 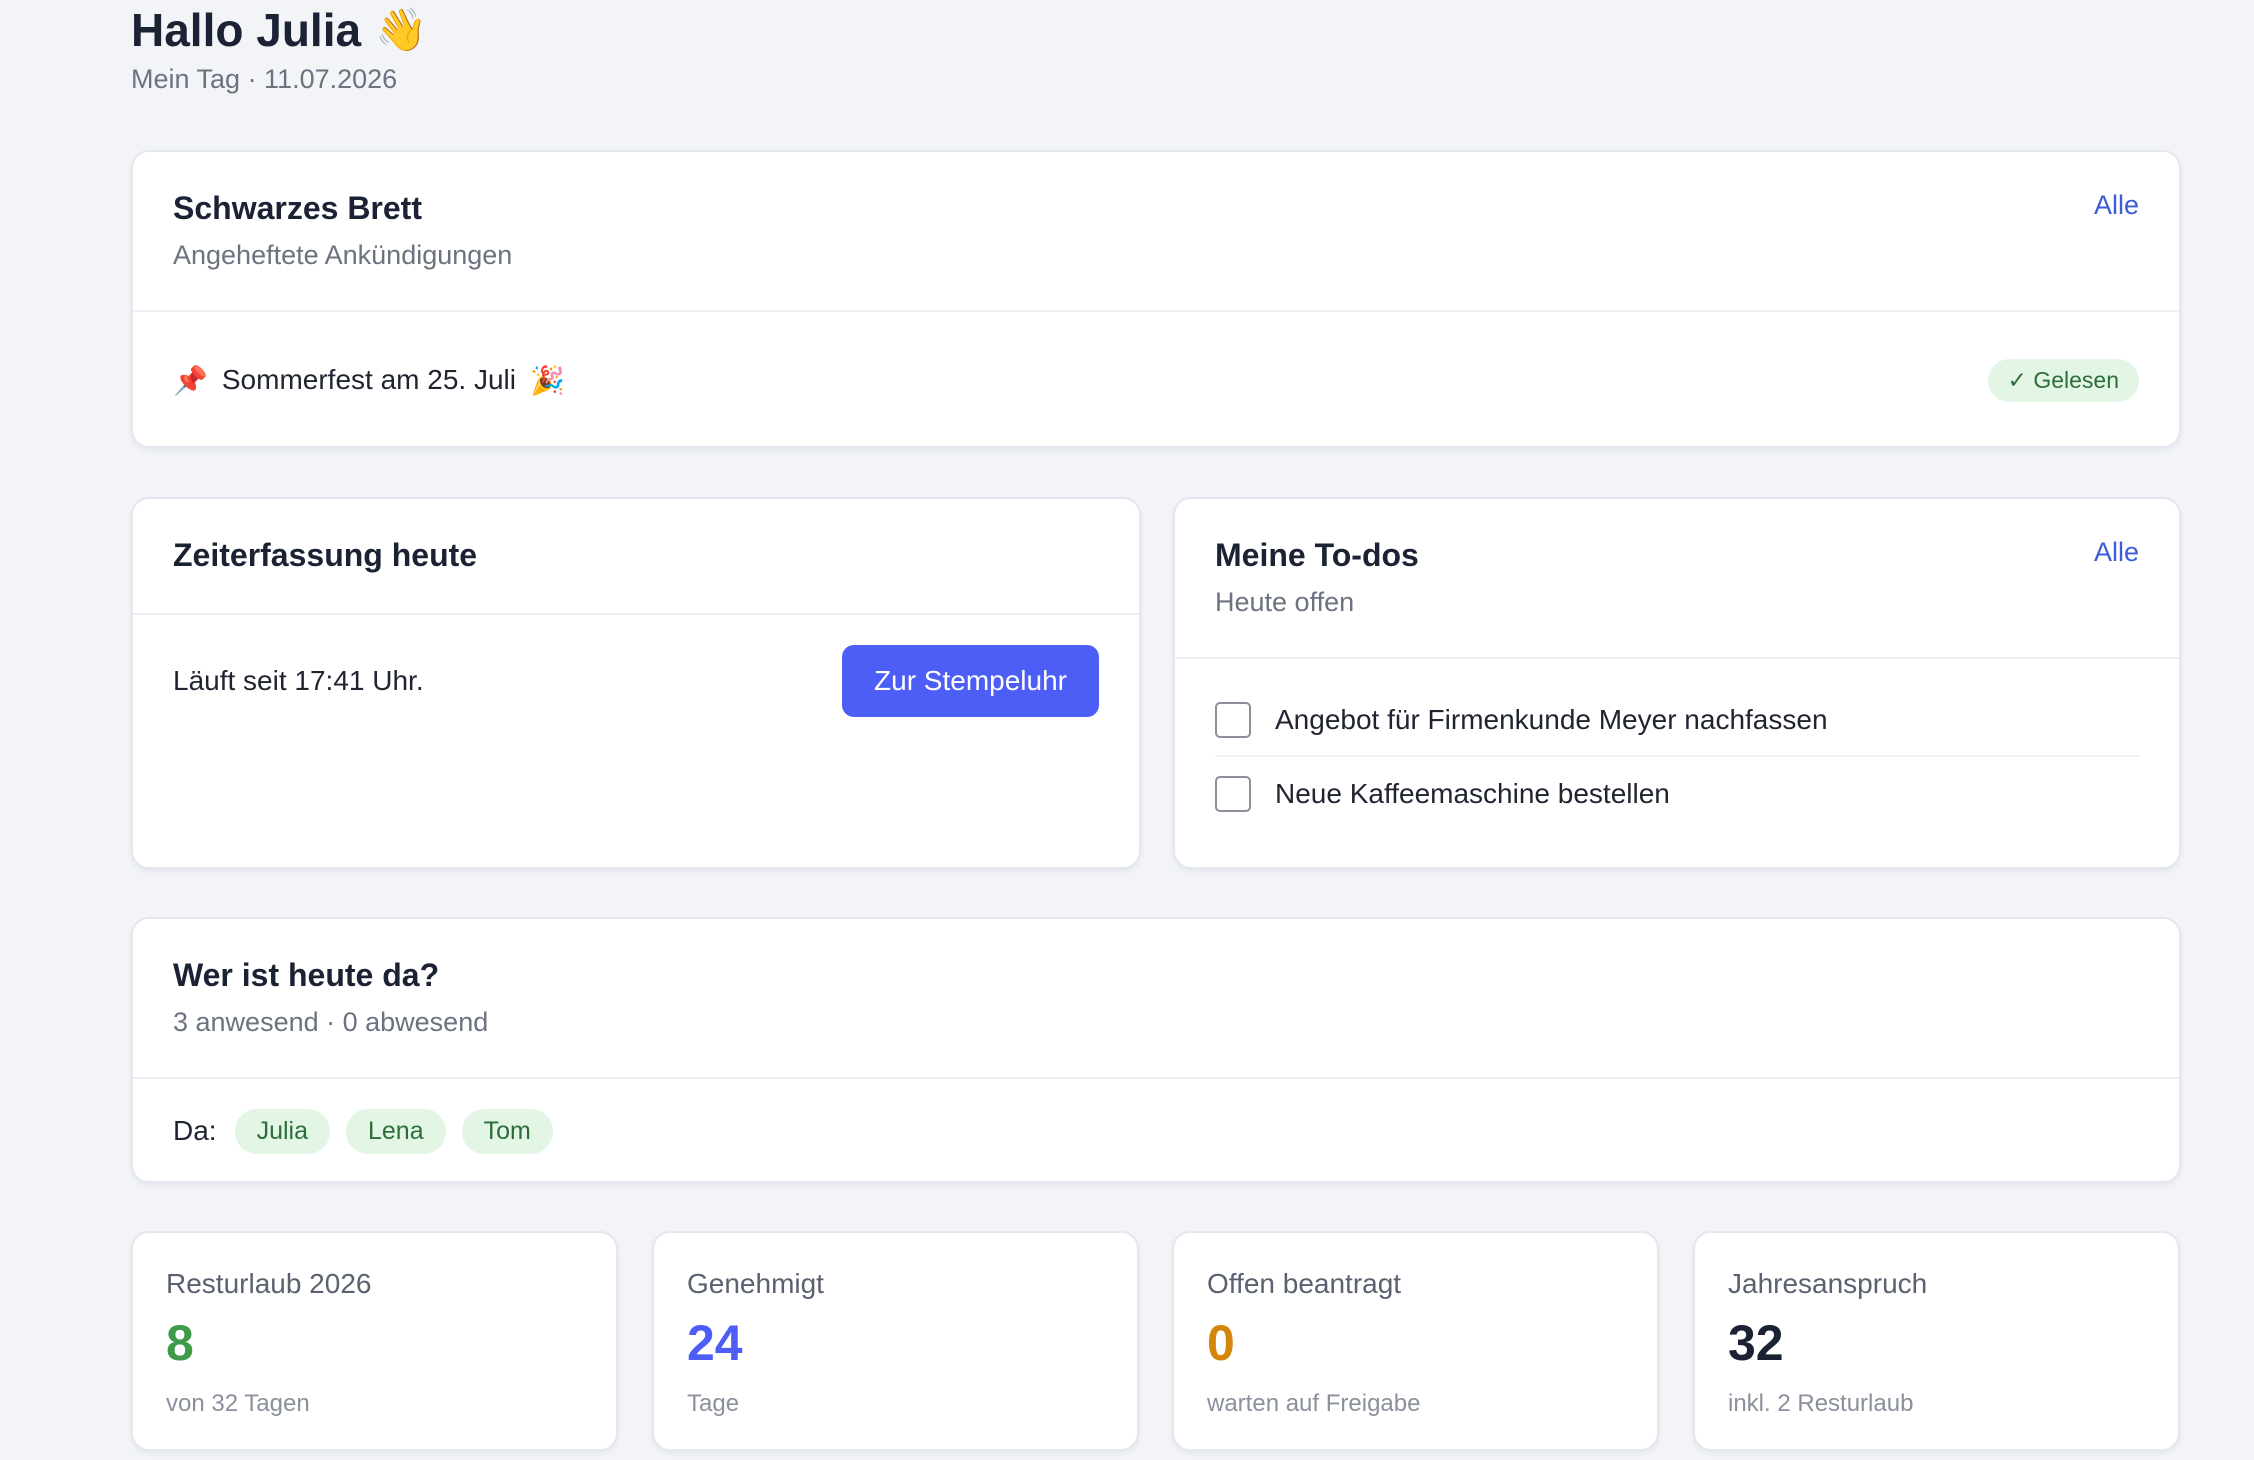 I want to click on todo-item: Angebot für Firmenkunde Meyer nachfassen, so click(x=1677, y=720).